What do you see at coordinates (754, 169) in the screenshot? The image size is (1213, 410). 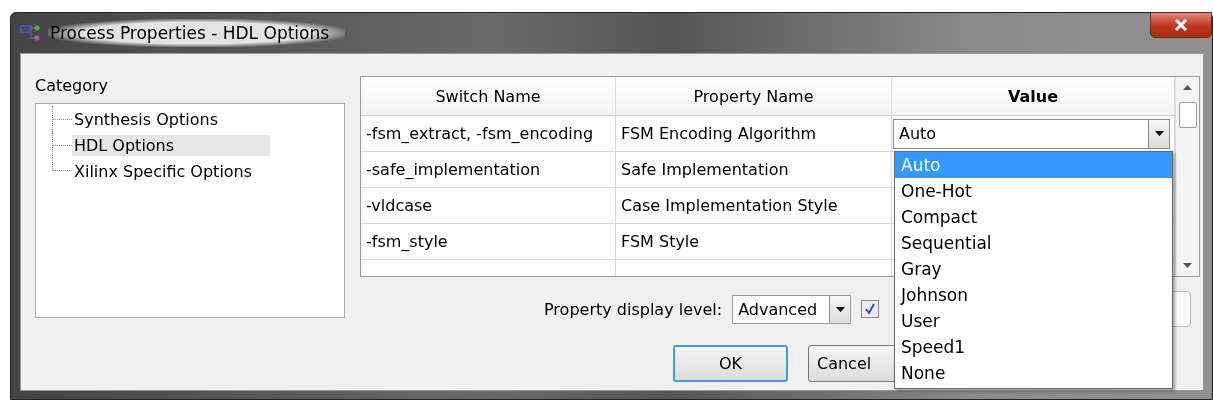 I see `table-cell: Safe Implementation` at bounding box center [754, 169].